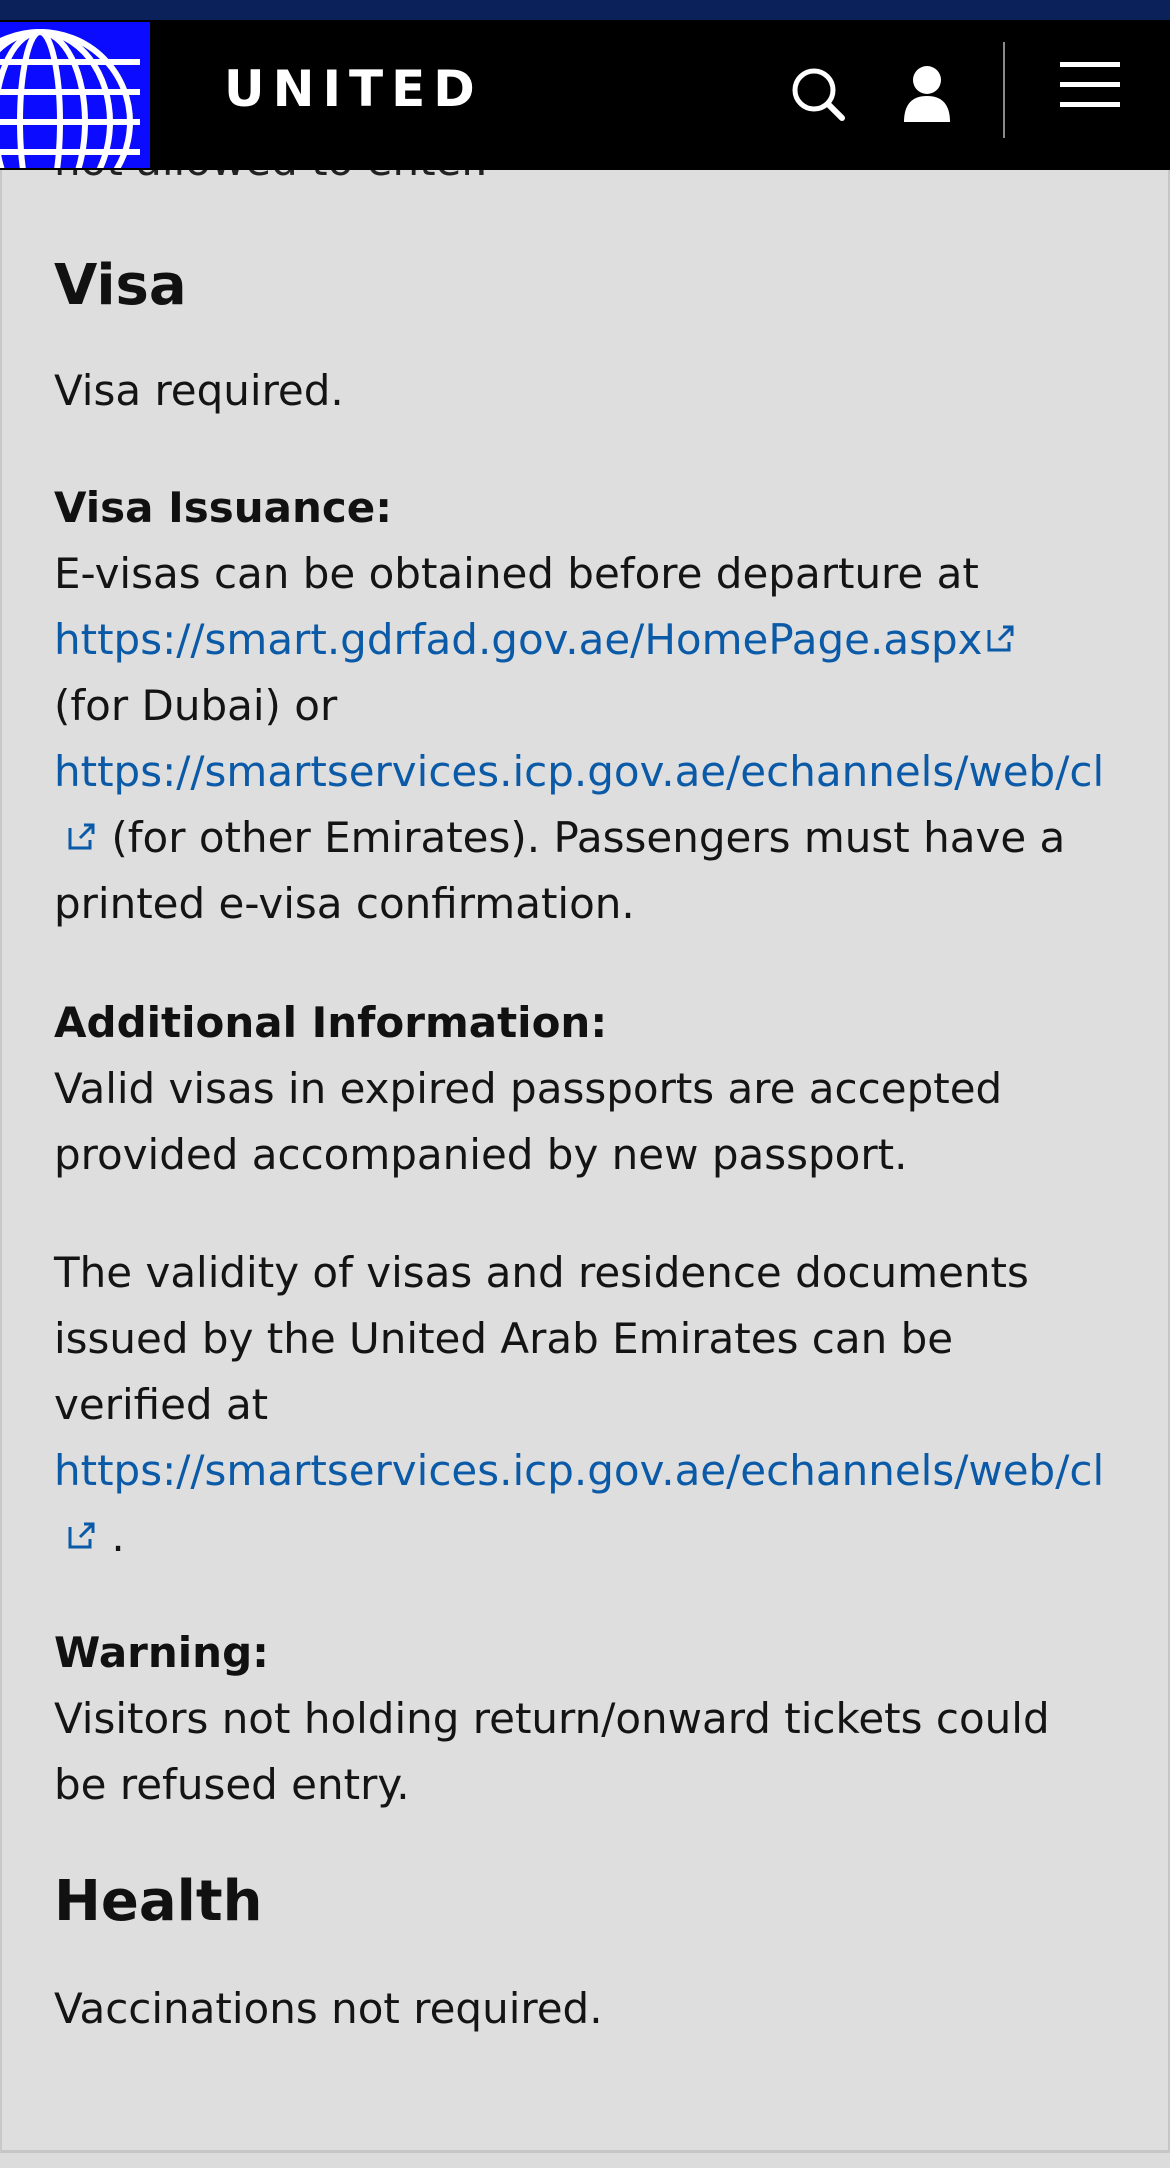  I want to click on visa-summary: Visa required., so click(199, 390).